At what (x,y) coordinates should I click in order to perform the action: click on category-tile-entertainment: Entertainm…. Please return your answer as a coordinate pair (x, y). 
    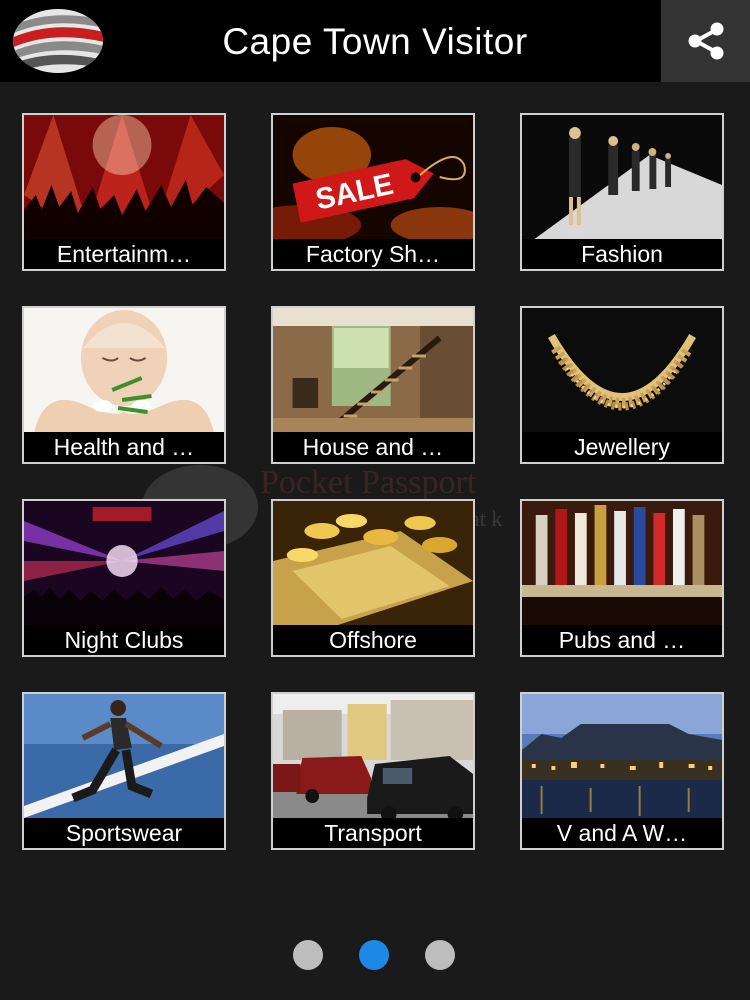
    Looking at the image, I should click on (124, 192).